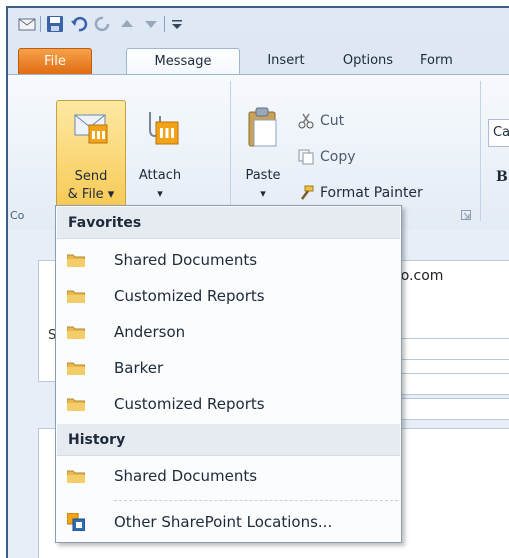 The height and width of the screenshot is (558, 509). Describe the element at coordinates (160, 157) in the screenshot. I see `attach-button: Attach ▾` at that location.